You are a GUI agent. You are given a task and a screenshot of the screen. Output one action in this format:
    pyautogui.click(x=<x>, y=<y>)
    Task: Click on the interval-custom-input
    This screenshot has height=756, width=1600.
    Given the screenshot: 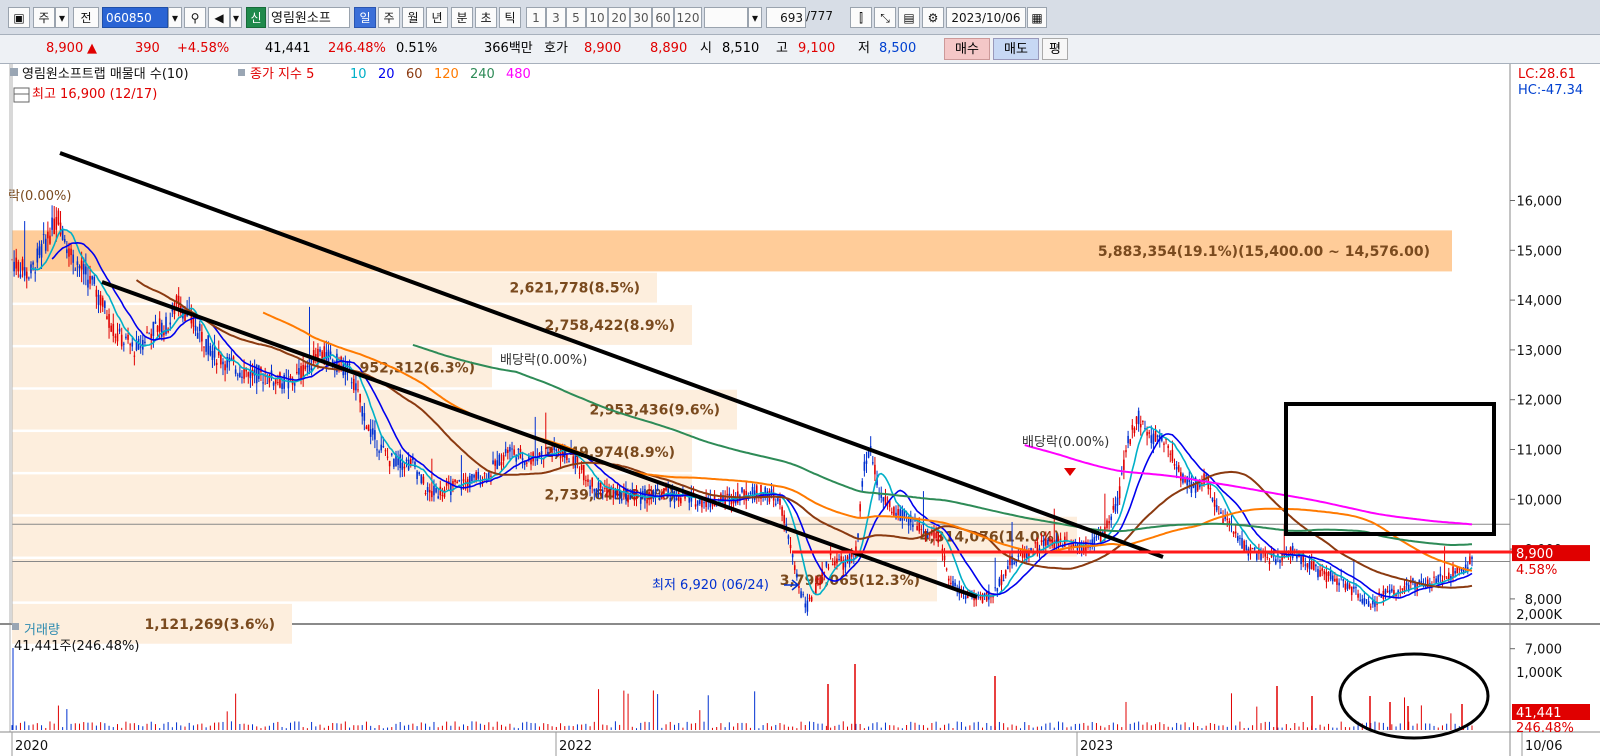 What is the action you would take?
    pyautogui.click(x=726, y=17)
    